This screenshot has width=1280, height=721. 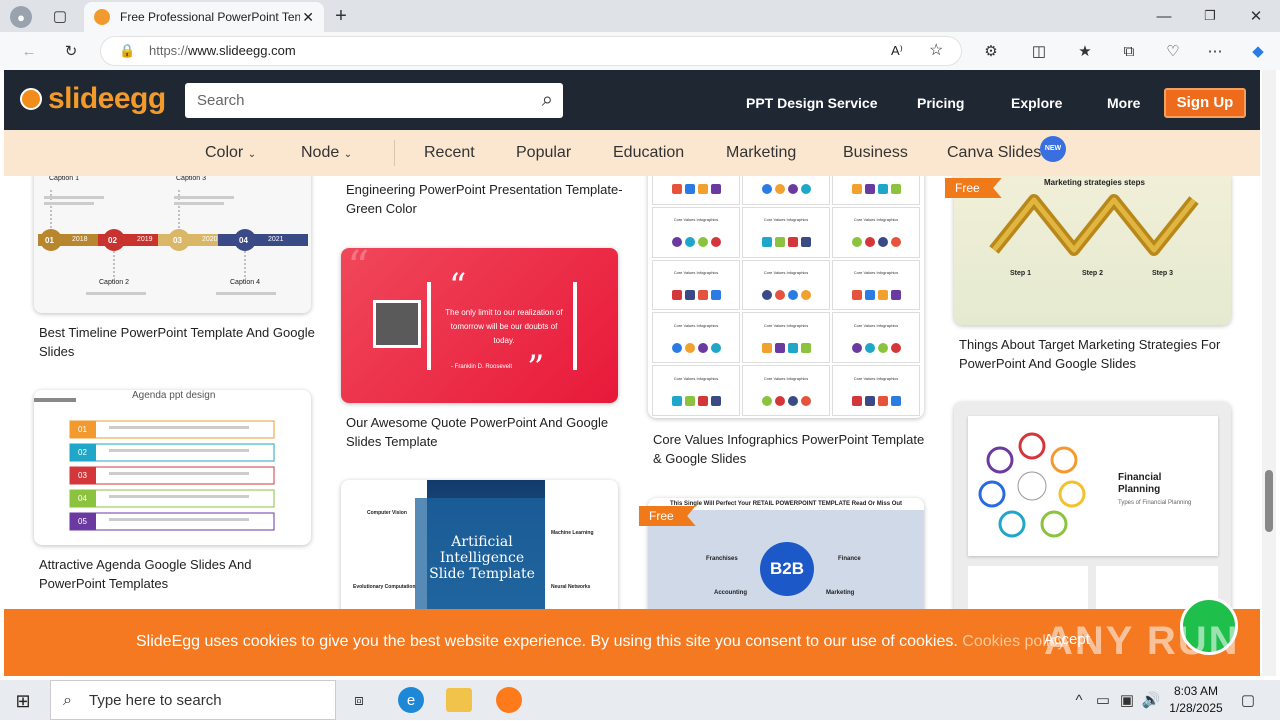 I want to click on split-screen-icon: ◫, so click(x=1039, y=51).